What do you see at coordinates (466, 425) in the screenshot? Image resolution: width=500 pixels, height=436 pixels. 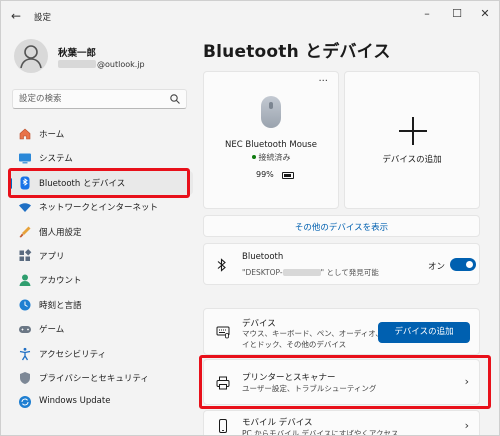 I see `chevron-right-icon: ›` at bounding box center [466, 425].